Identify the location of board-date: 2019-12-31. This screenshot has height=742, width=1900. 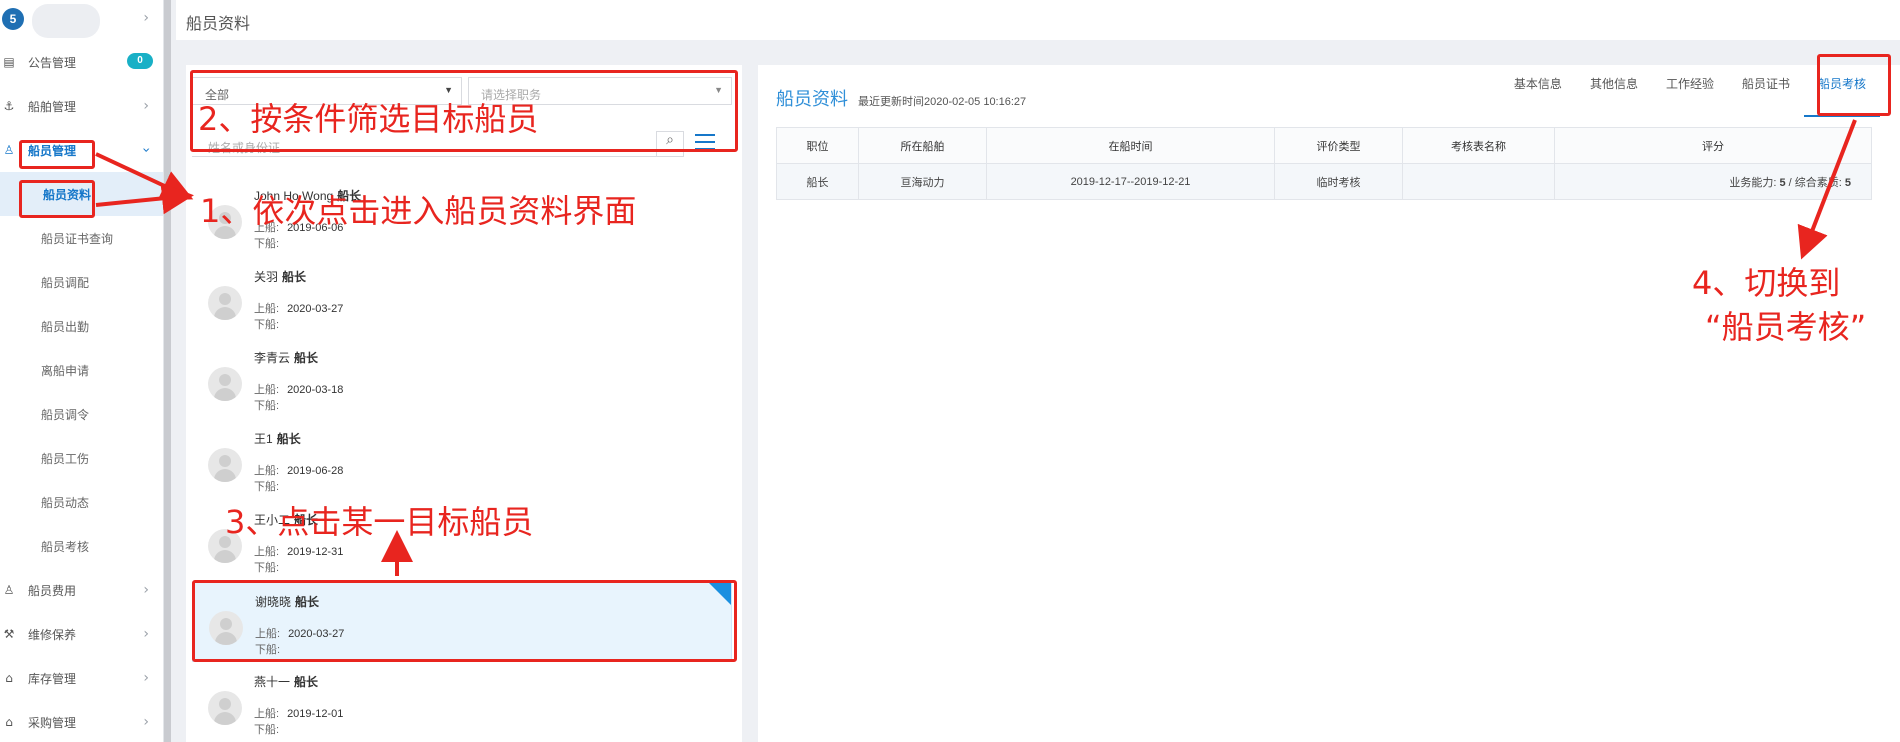
(315, 552).